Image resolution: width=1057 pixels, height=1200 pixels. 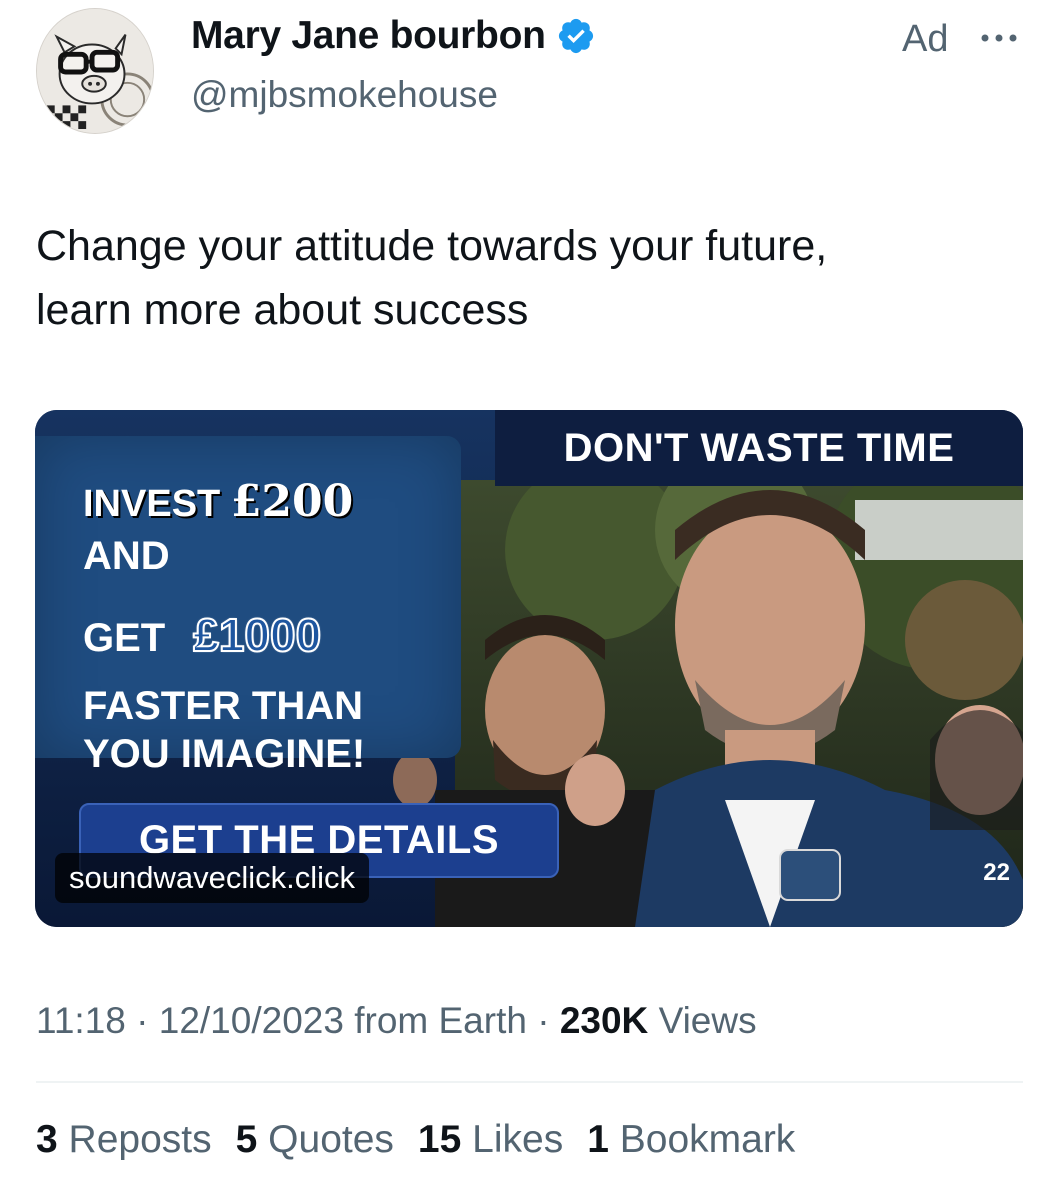 What do you see at coordinates (999, 38) in the screenshot?
I see `more-options-icon` at bounding box center [999, 38].